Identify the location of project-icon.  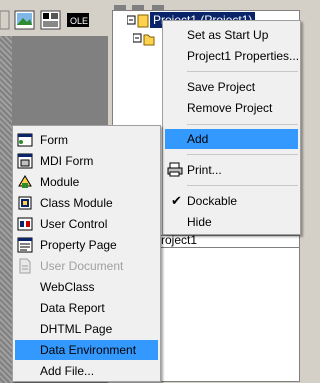
(138, 21).